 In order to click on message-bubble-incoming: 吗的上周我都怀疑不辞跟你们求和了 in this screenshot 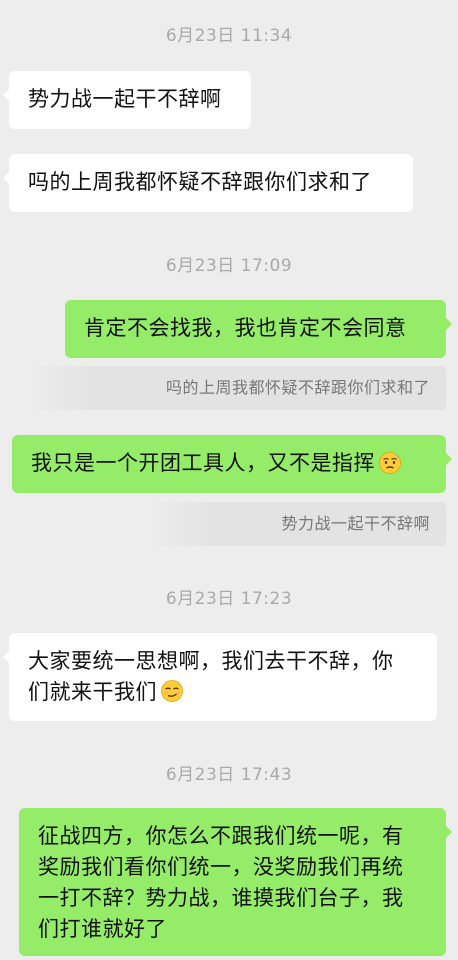, I will do `click(208, 183)`.